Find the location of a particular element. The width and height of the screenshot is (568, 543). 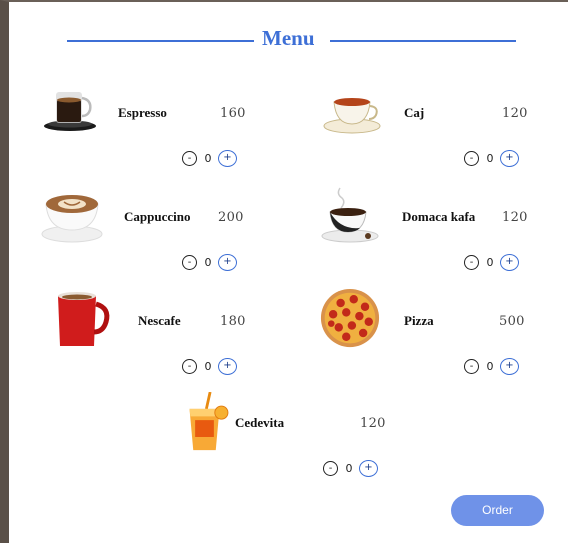

cappuccino-cup-icon is located at coordinates (72, 219).